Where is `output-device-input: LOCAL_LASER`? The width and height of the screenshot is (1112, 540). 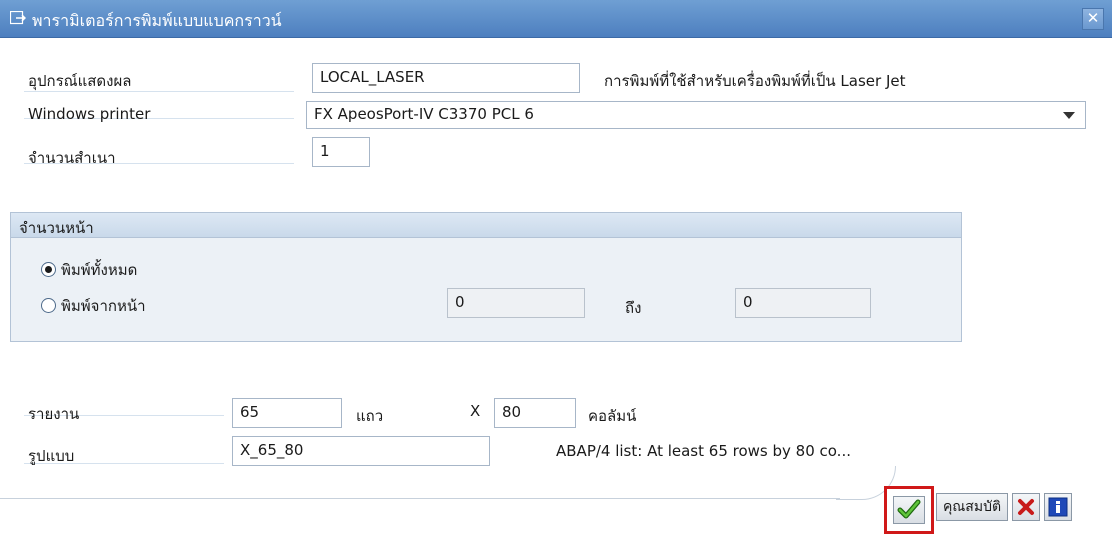
output-device-input: LOCAL_LASER is located at coordinates (446, 78).